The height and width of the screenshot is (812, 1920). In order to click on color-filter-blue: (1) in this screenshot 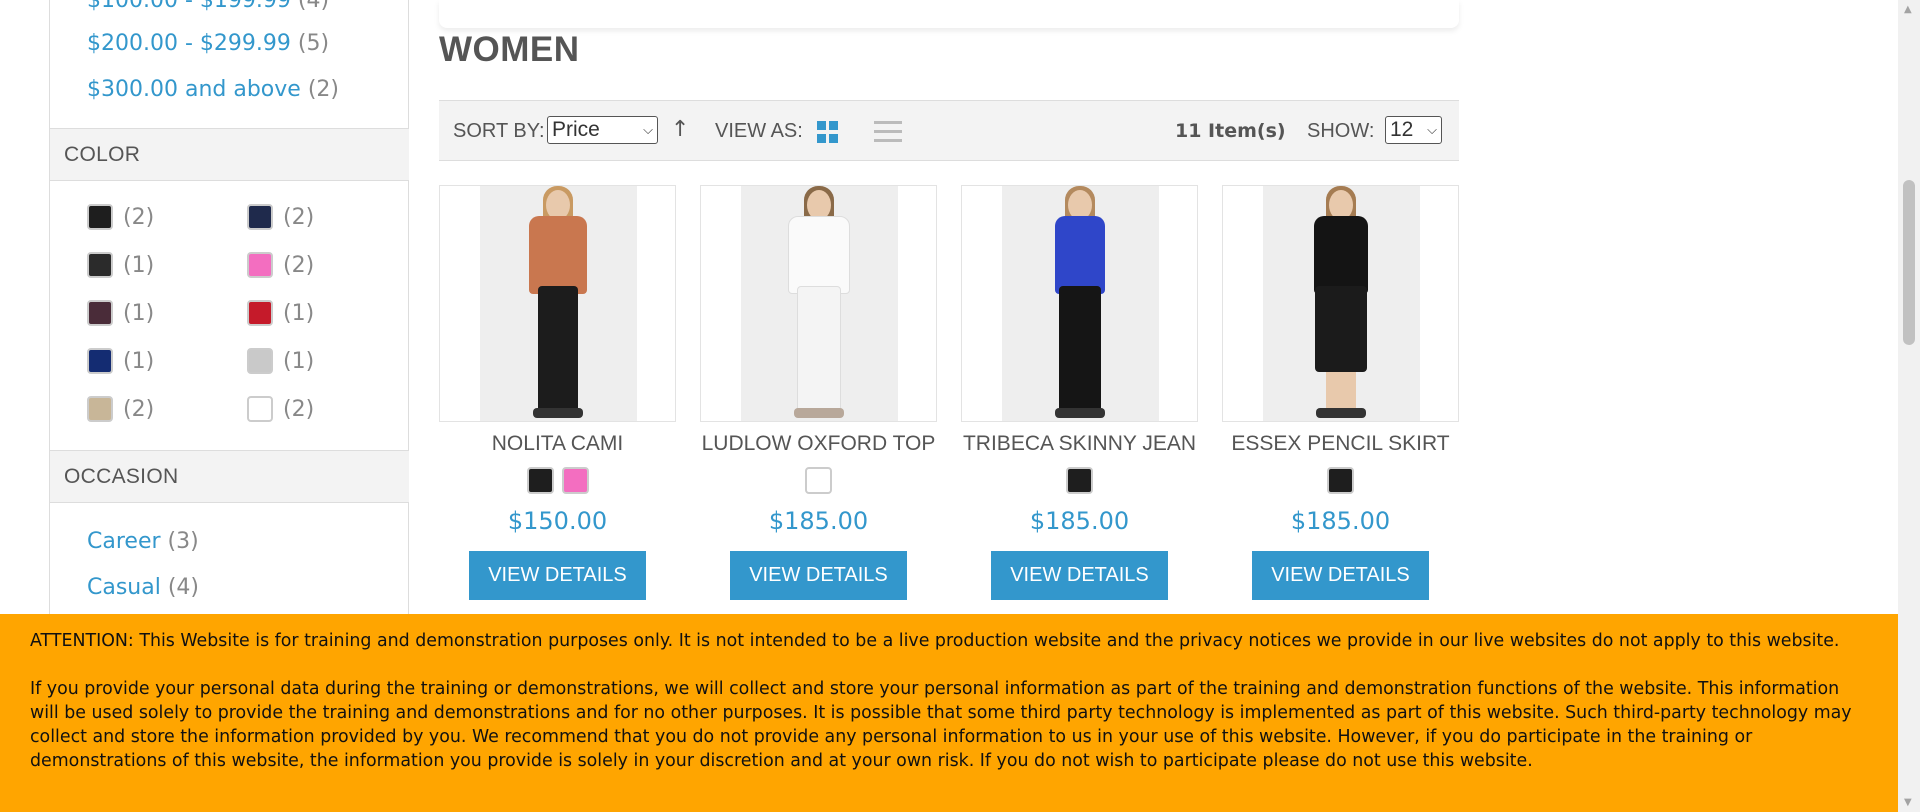, I will do `click(120, 361)`.